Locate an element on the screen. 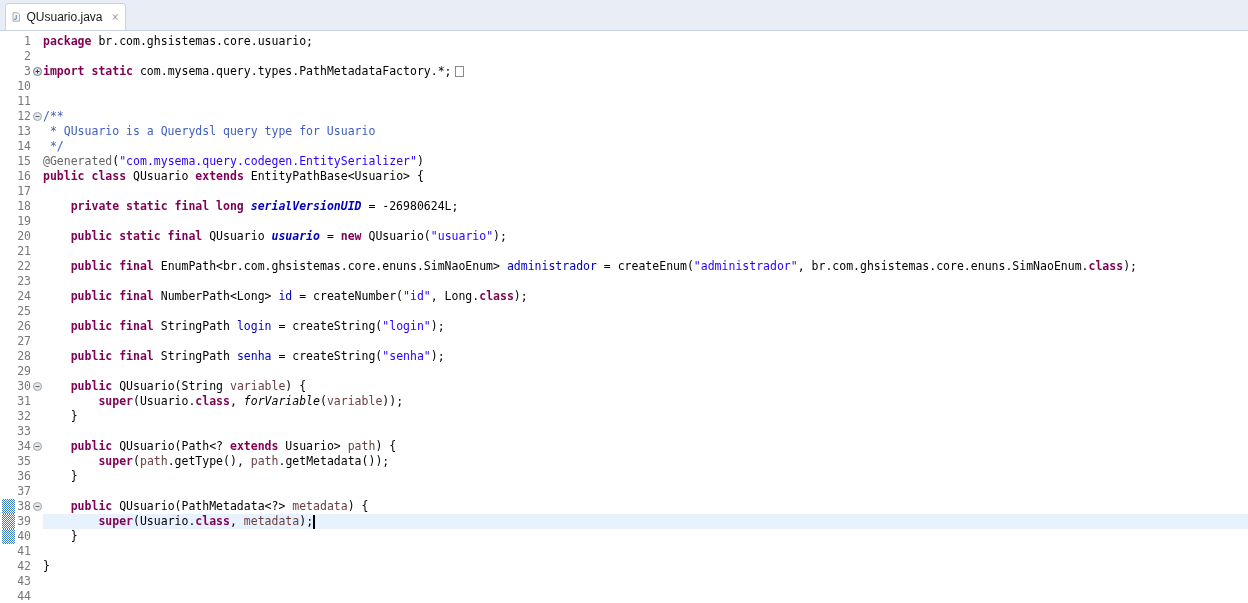 The image size is (1248, 603). line-number: 2 is located at coordinates (27, 55).